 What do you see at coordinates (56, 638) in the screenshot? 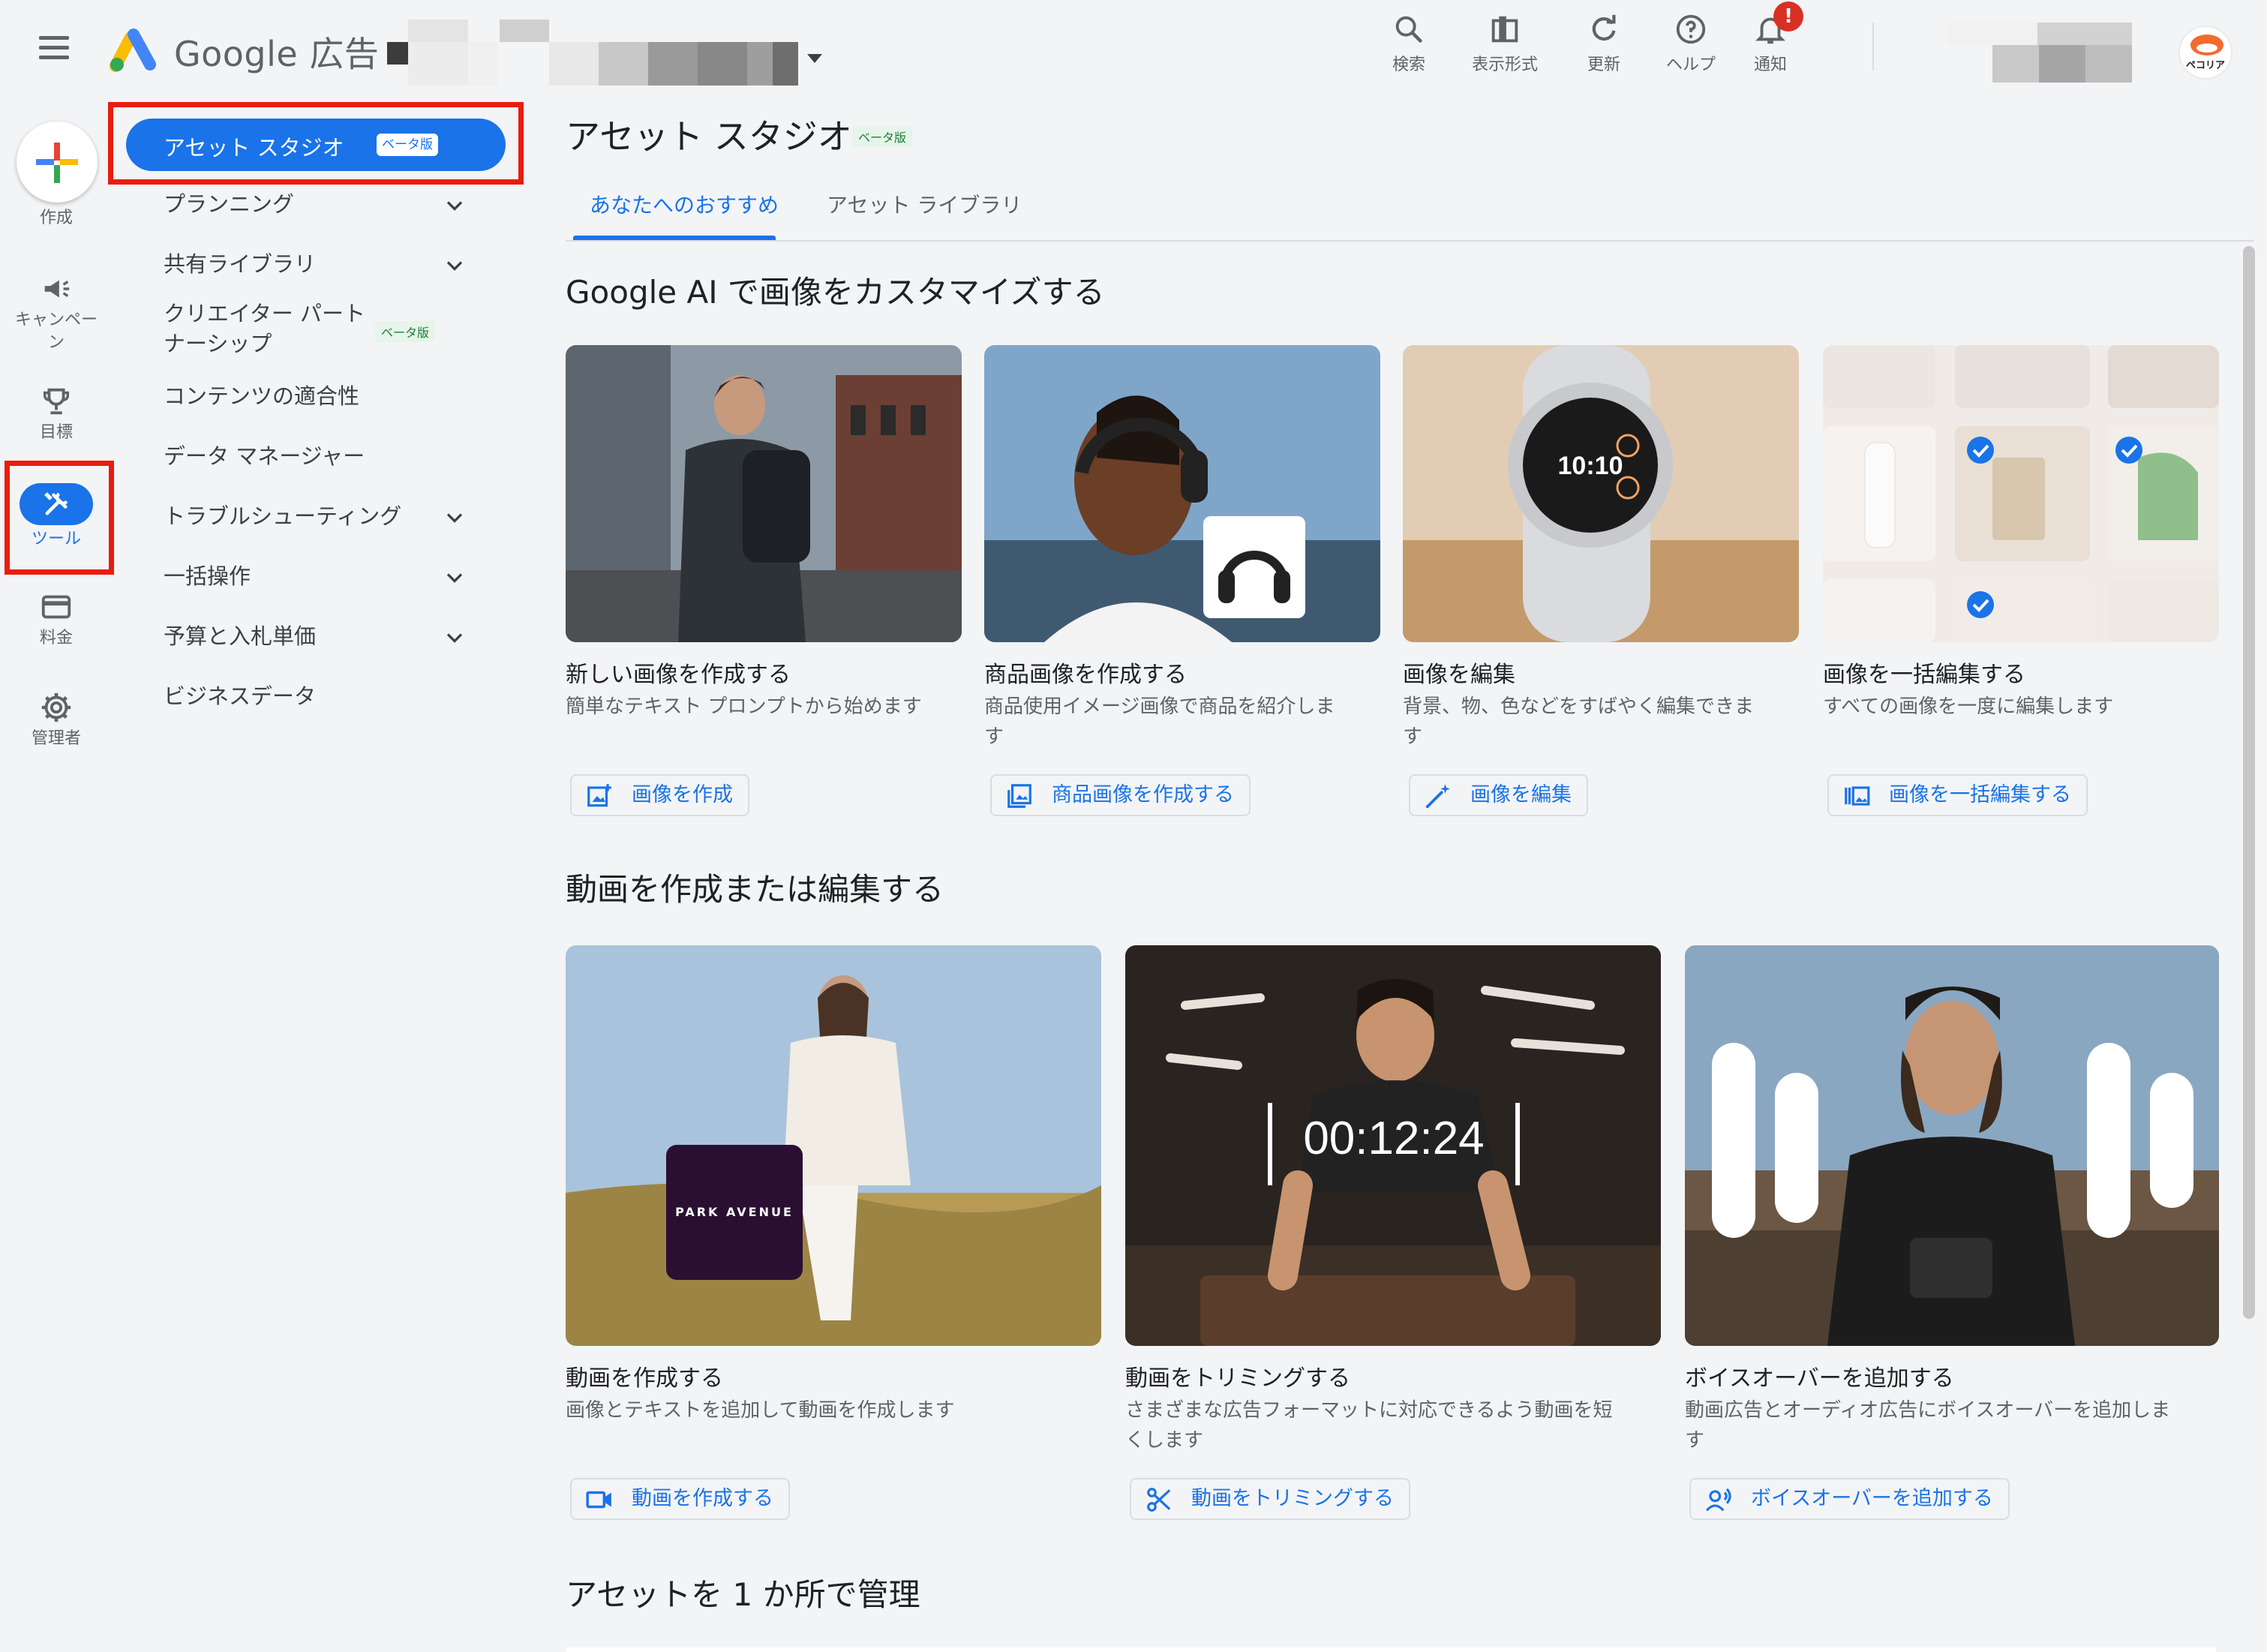
I see `rail-billing-label: 料金` at bounding box center [56, 638].